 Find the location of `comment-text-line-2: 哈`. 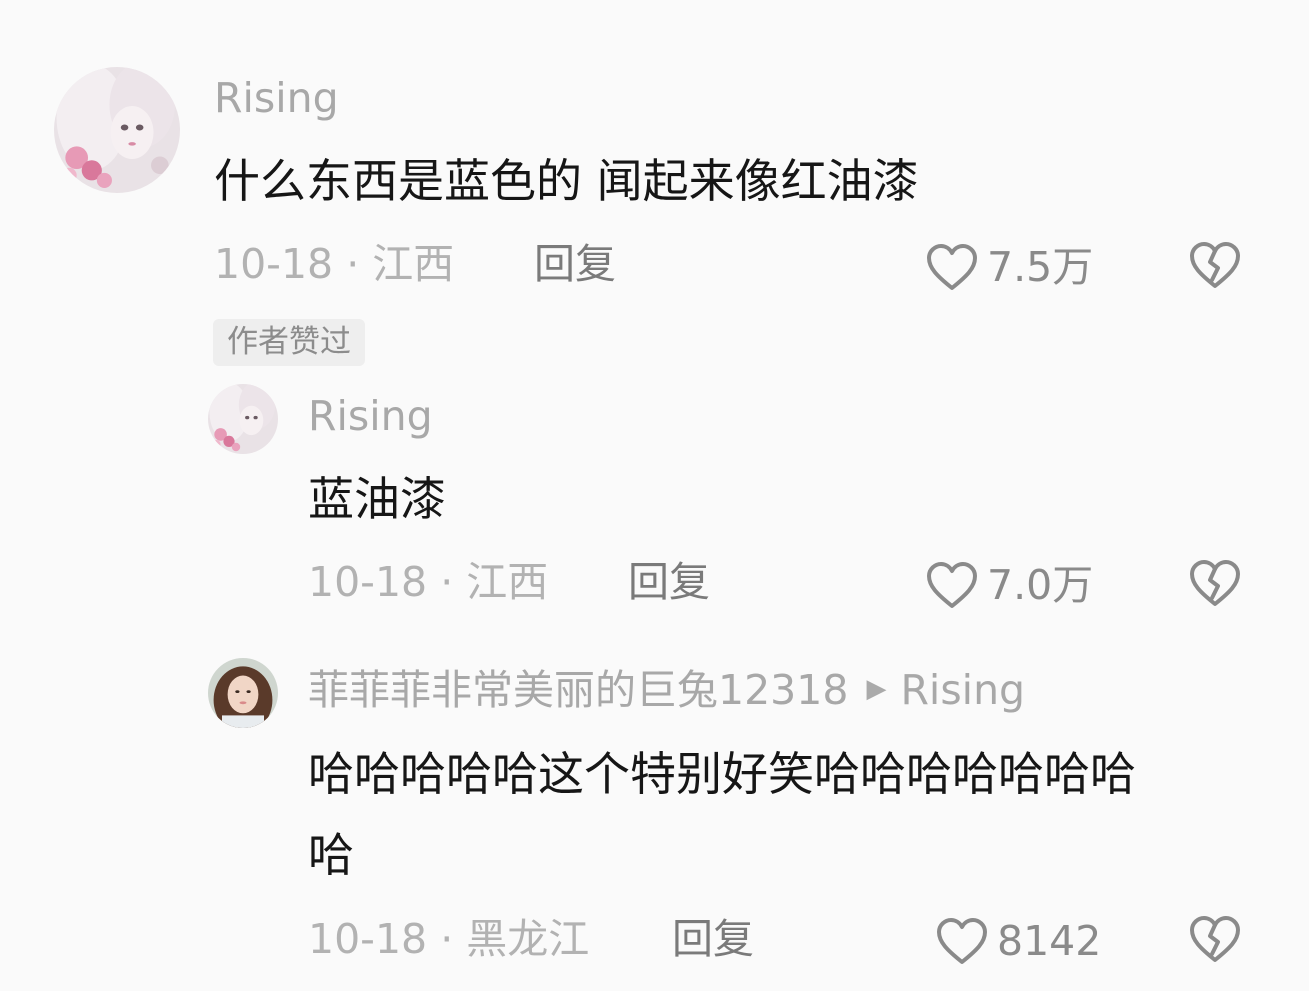

comment-text-line-2: 哈 is located at coordinates (331, 855).